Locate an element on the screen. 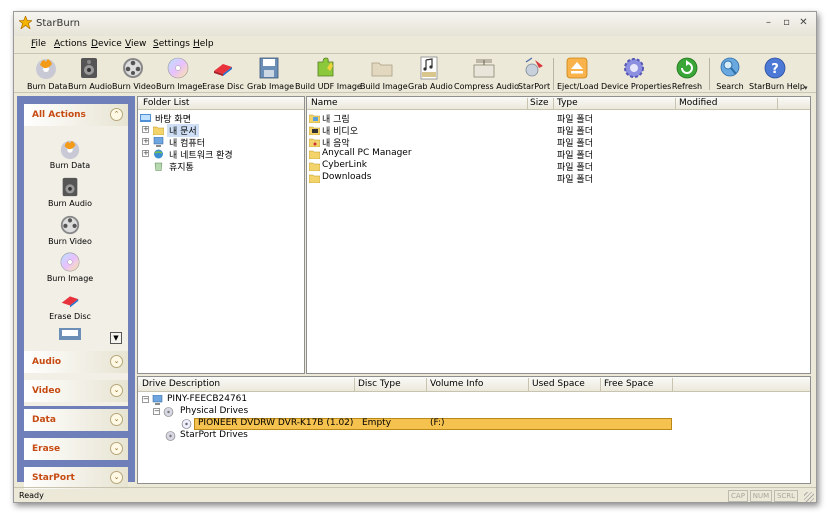  collapse-chevron-icon: ⌃ is located at coordinates (116, 114).